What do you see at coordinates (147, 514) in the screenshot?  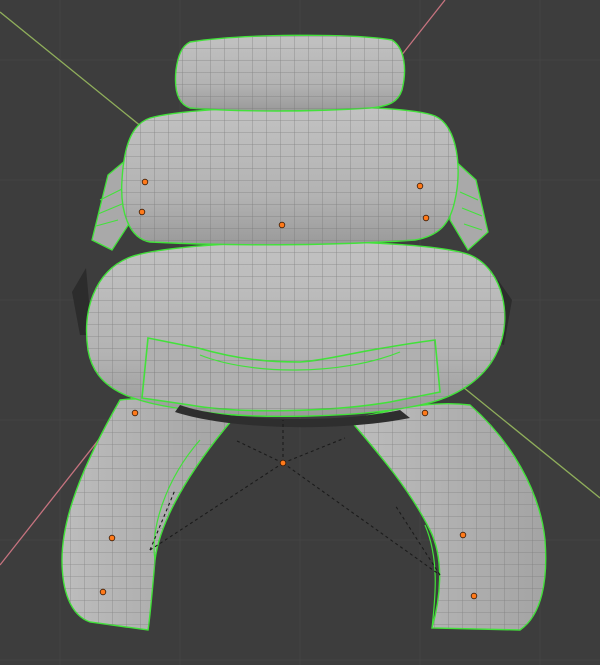 I see `left-shoulder-strap` at bounding box center [147, 514].